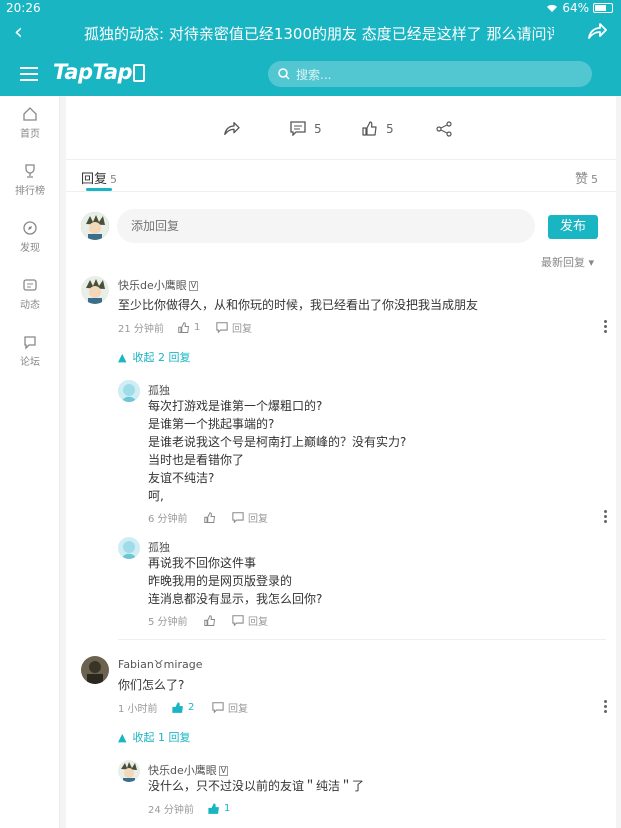 The image size is (621, 828). Describe the element at coordinates (29, 74) in the screenshot. I see `menu-icon` at that location.